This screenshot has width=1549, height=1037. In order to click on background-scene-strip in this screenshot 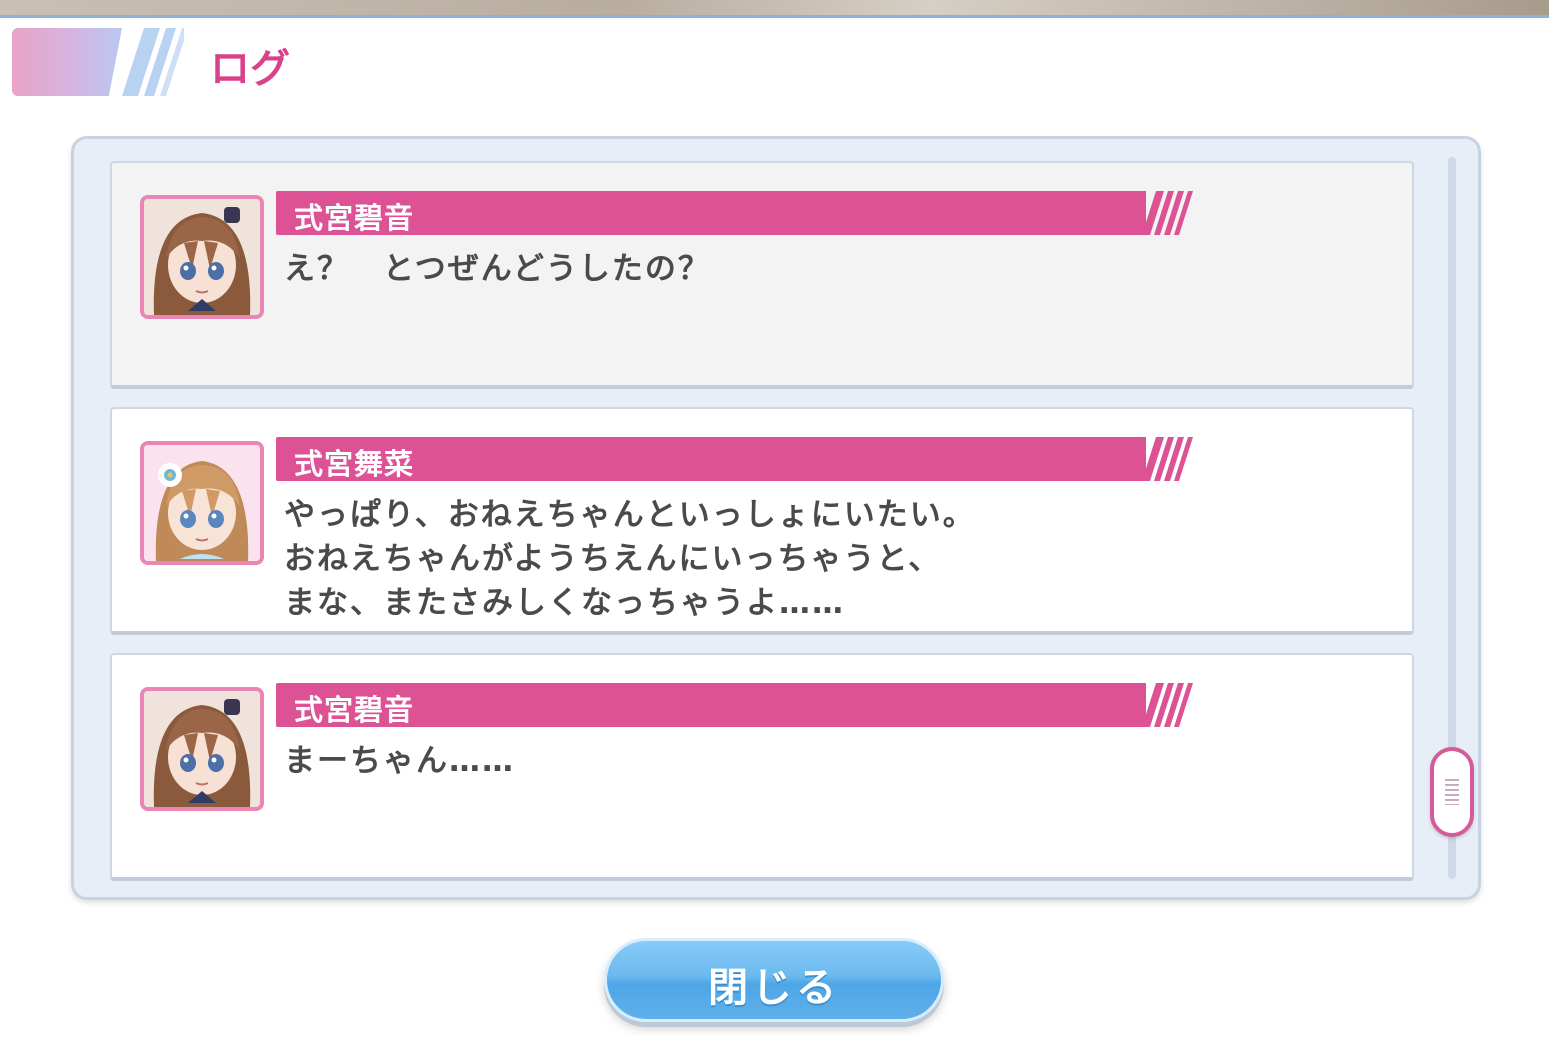, I will do `click(774, 9)`.